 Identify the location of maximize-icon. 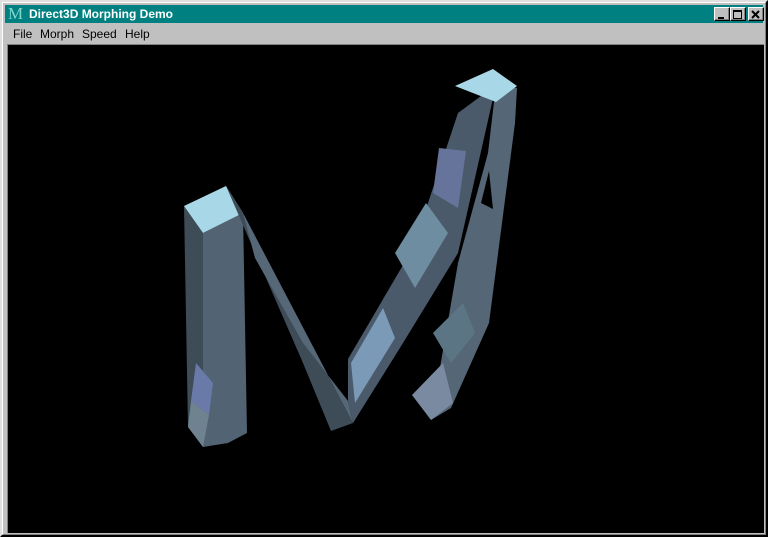
(737, 14).